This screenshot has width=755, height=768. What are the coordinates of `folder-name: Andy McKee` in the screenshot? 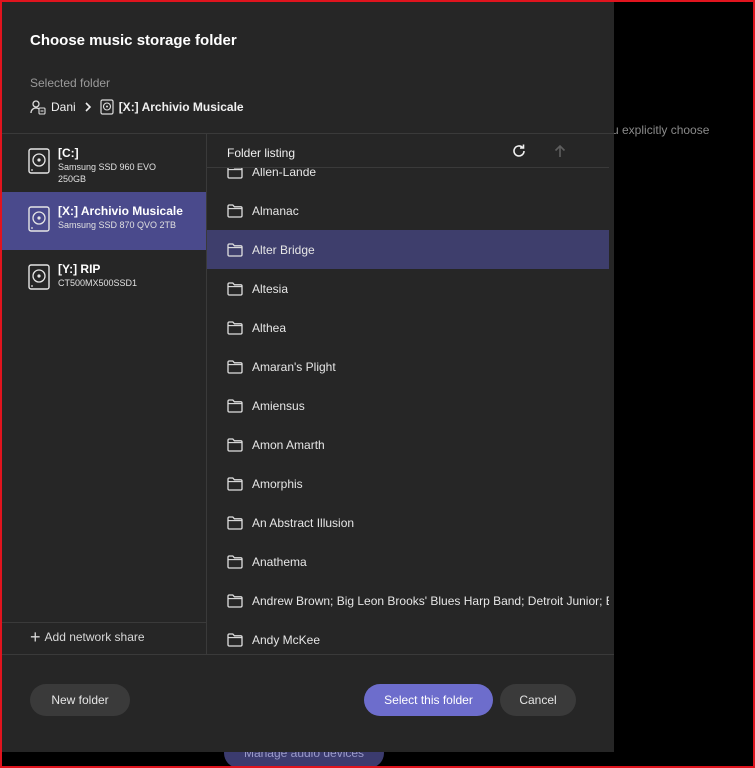 It's located at (286, 639).